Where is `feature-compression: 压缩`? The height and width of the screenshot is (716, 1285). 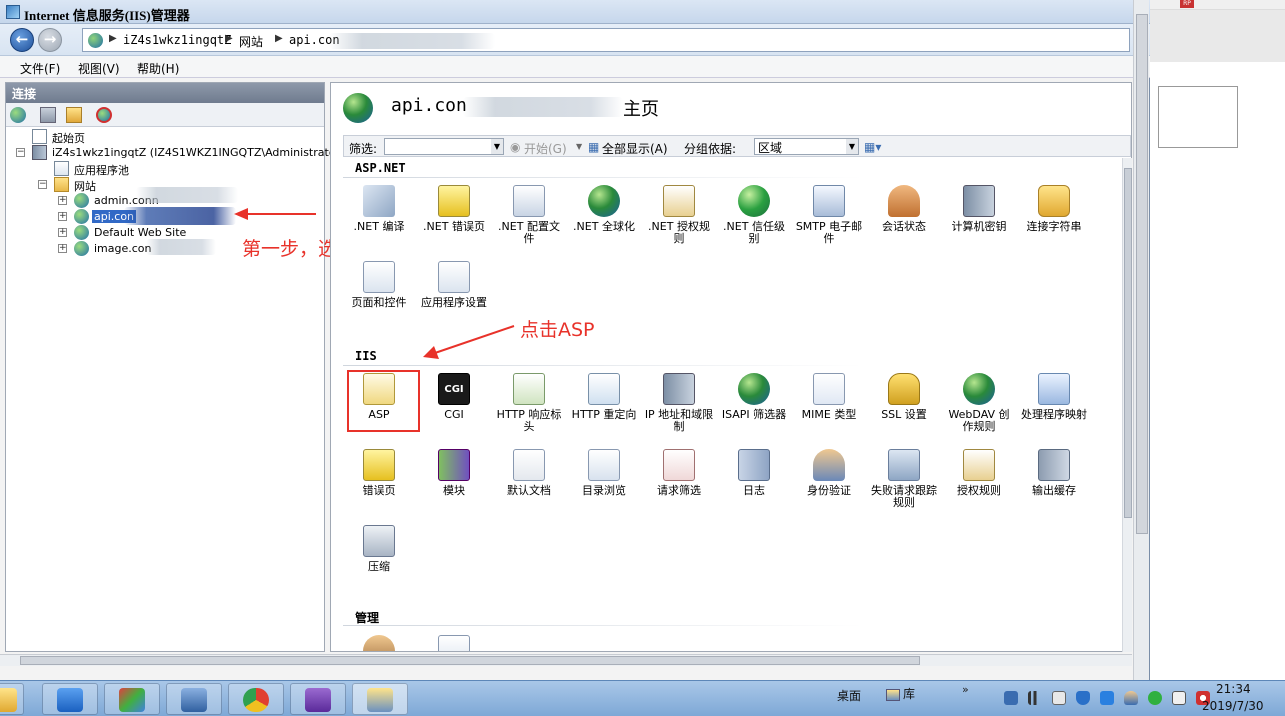 feature-compression: 压缩 is located at coordinates (379, 549).